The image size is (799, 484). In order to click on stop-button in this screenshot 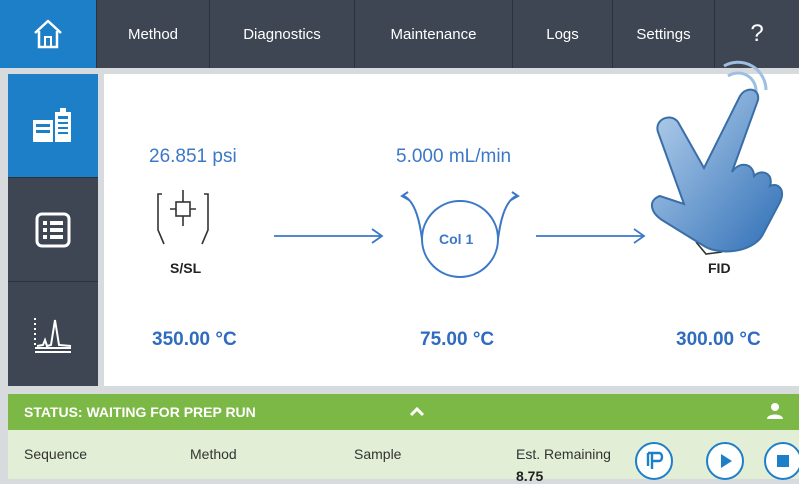, I will do `click(781, 461)`.